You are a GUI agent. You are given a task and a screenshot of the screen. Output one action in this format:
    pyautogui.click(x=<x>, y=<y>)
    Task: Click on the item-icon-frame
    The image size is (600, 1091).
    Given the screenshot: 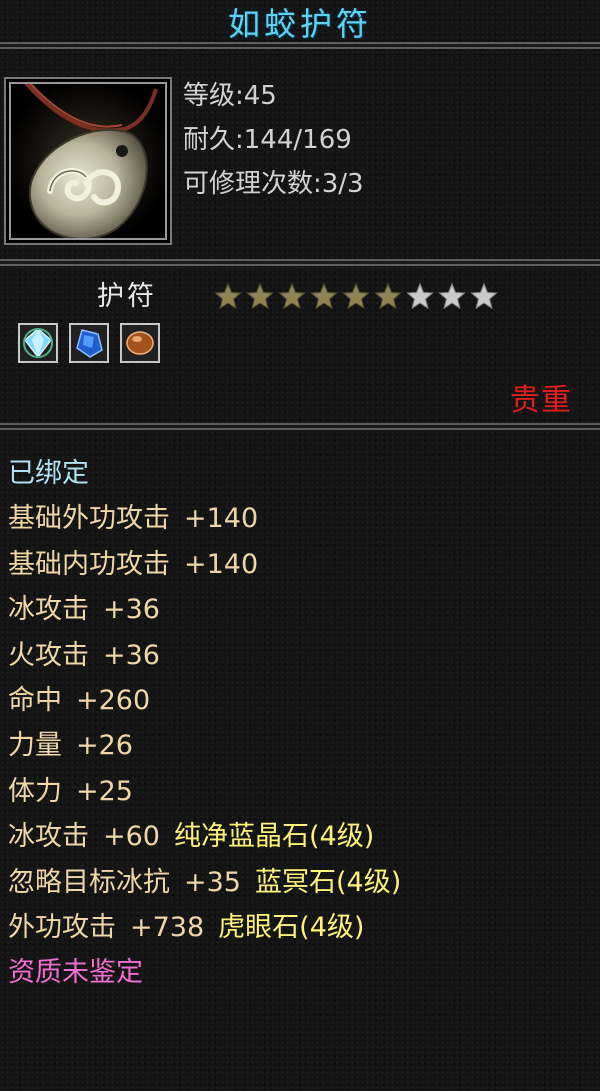 What is the action you would take?
    pyautogui.click(x=88, y=161)
    